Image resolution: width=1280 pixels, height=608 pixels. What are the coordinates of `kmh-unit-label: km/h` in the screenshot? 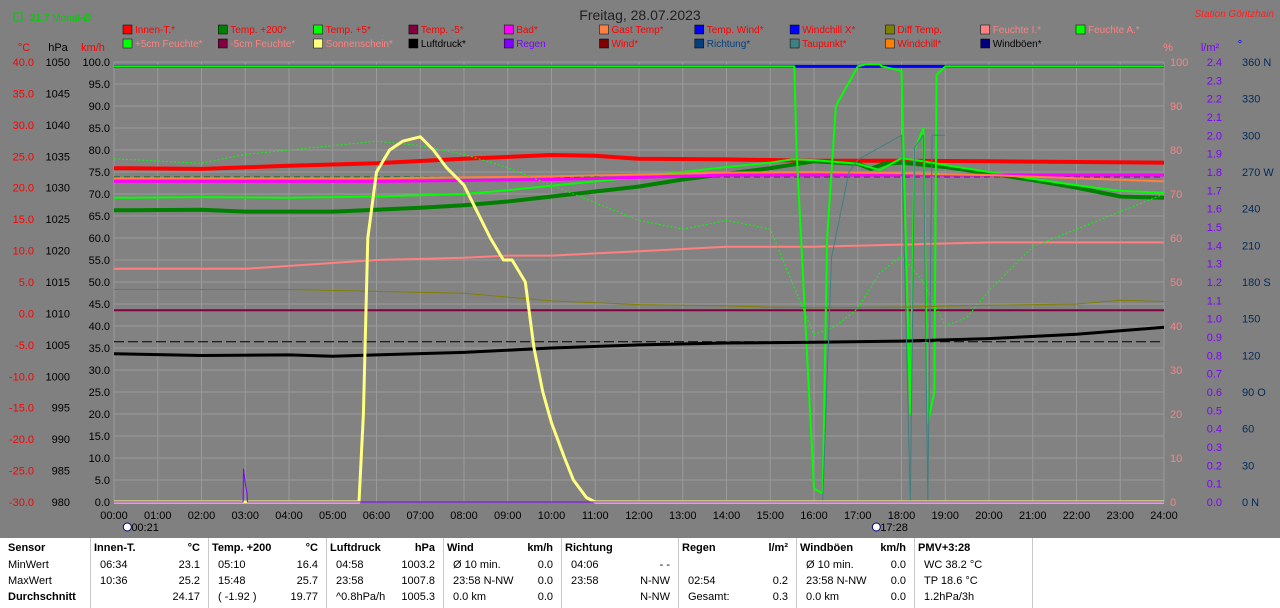 It's located at (93, 48).